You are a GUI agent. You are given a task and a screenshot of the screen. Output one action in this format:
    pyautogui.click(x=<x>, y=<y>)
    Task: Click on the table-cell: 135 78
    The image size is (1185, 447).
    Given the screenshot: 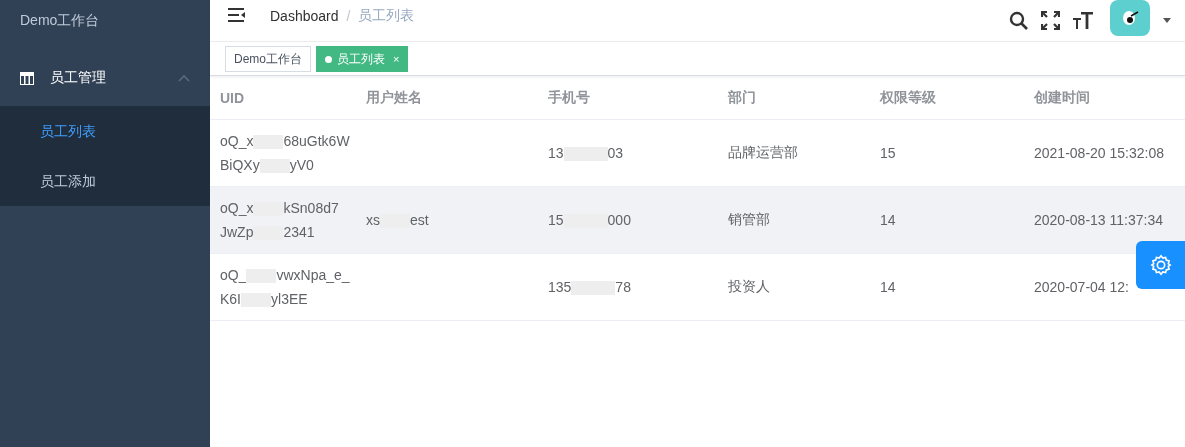 What is the action you would take?
    pyautogui.click(x=589, y=286)
    